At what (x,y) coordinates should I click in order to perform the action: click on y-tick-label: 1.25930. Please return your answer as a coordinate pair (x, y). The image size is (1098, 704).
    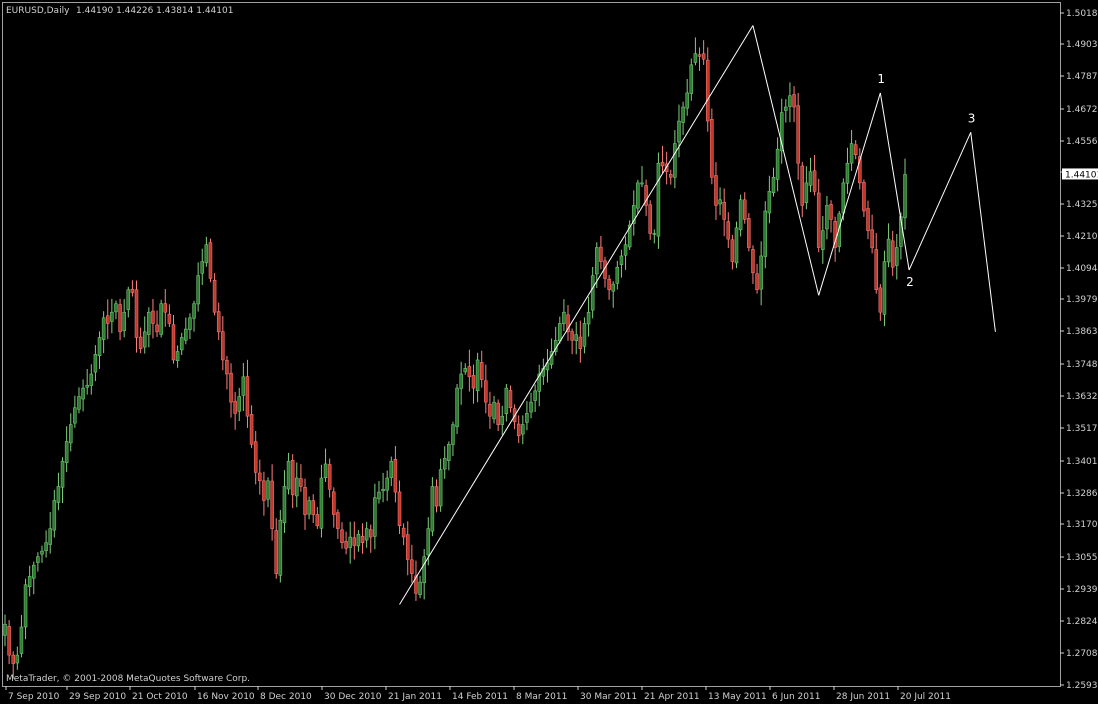
    Looking at the image, I should click on (1082, 686).